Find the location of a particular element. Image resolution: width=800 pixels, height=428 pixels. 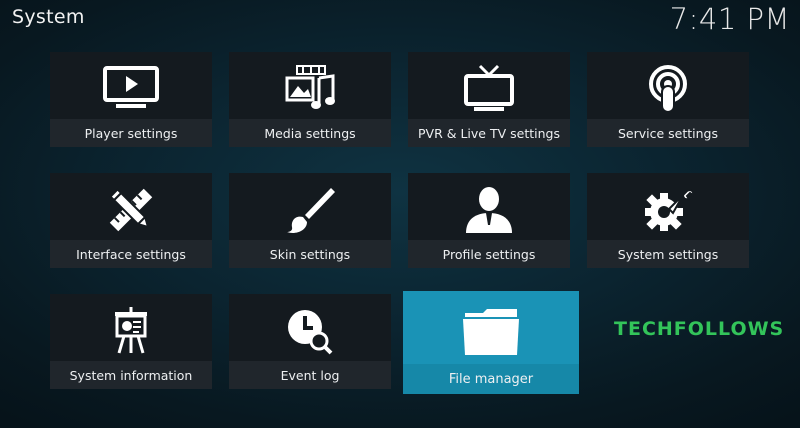

podcast-broadcast-icon is located at coordinates (668, 89).